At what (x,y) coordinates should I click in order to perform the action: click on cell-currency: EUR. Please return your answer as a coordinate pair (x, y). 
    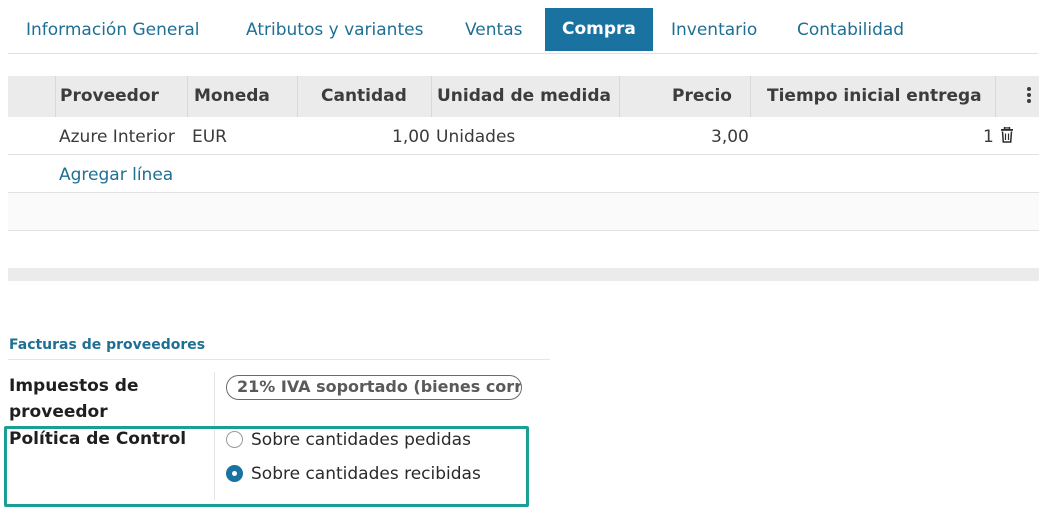
    Looking at the image, I should click on (209, 137).